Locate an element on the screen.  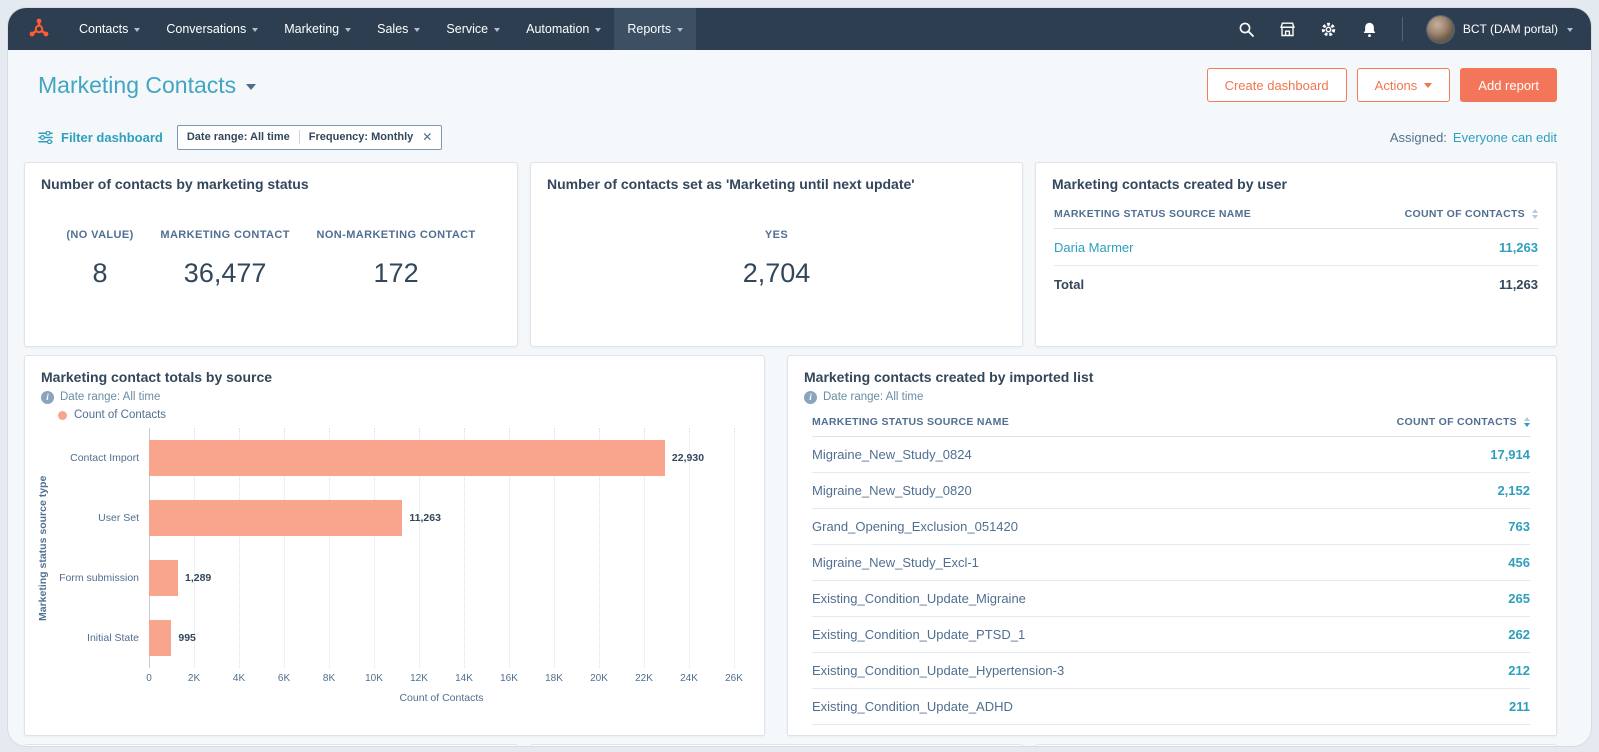
table-row: Existing_Condition_Update_PTSD_1 262 is located at coordinates (1171, 635).